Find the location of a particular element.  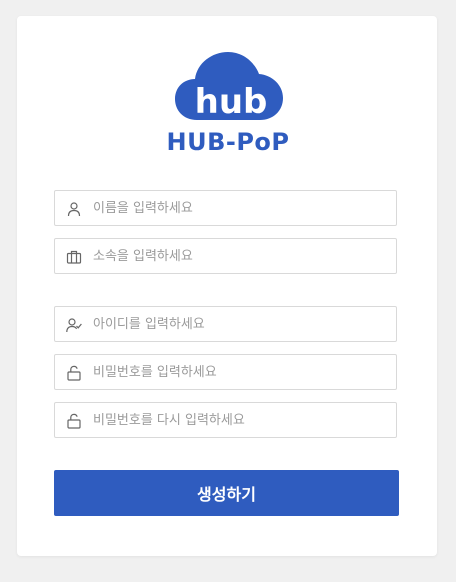

brand-name: HUB-PoP is located at coordinates (228, 142).